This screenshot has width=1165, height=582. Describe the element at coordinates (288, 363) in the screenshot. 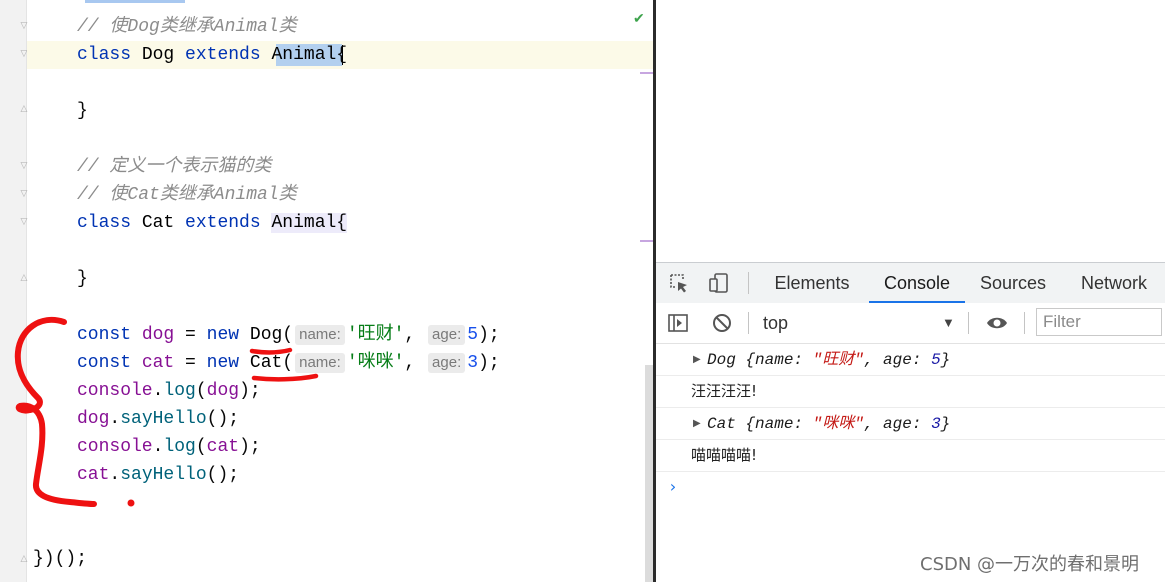

I see `code-line: const cat = new Cat(name: '咪咪', age: 3);` at that location.